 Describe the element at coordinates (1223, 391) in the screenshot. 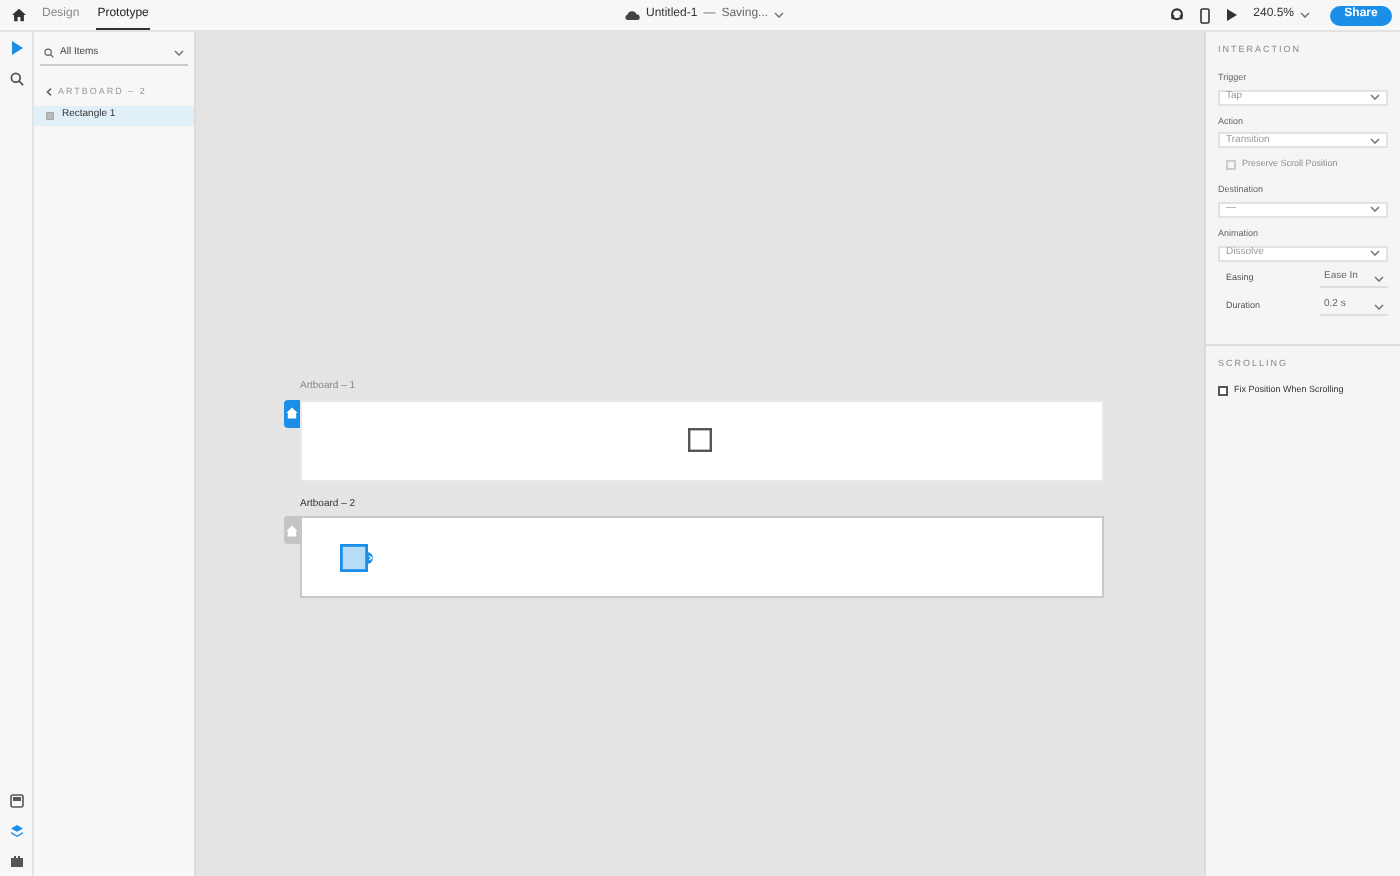

I see `checkbox` at that location.